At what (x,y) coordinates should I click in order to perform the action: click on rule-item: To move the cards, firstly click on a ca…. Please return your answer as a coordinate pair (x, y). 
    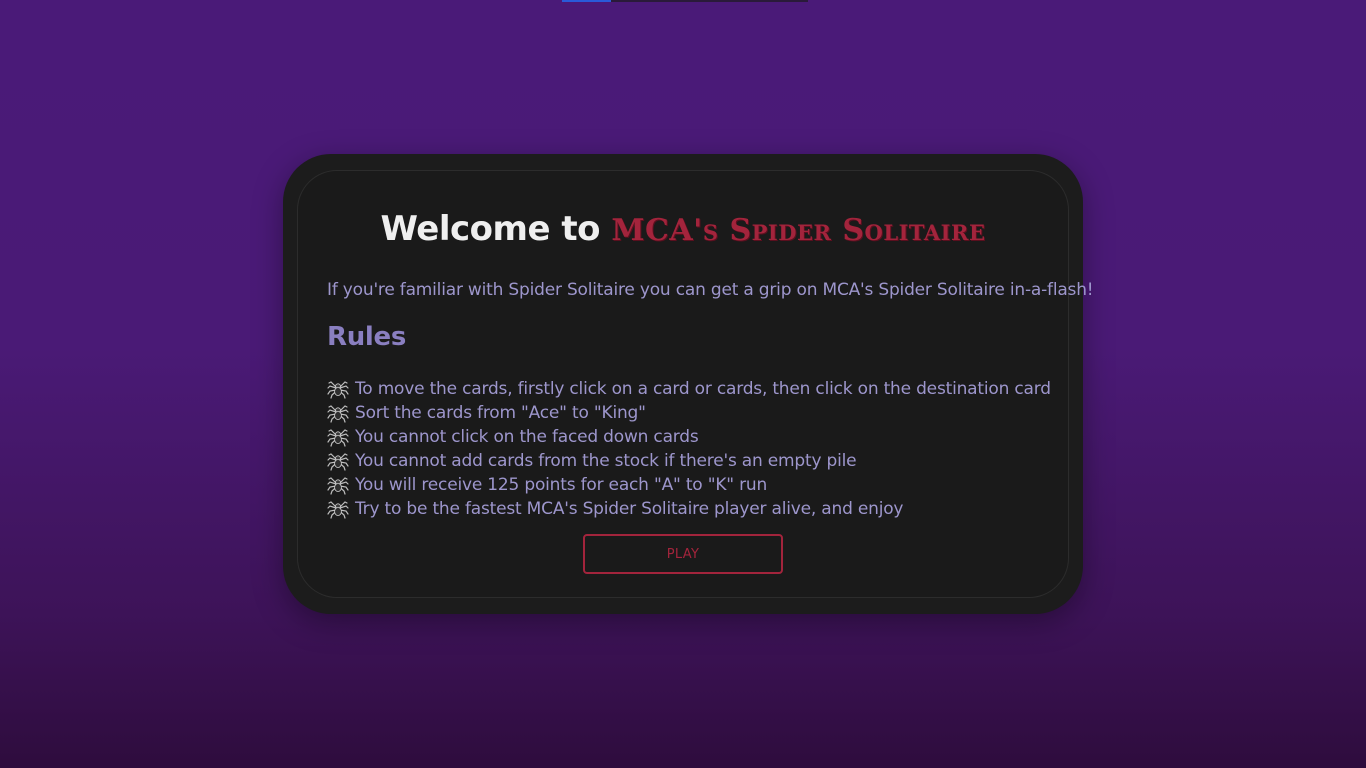
    Looking at the image, I should click on (689, 389).